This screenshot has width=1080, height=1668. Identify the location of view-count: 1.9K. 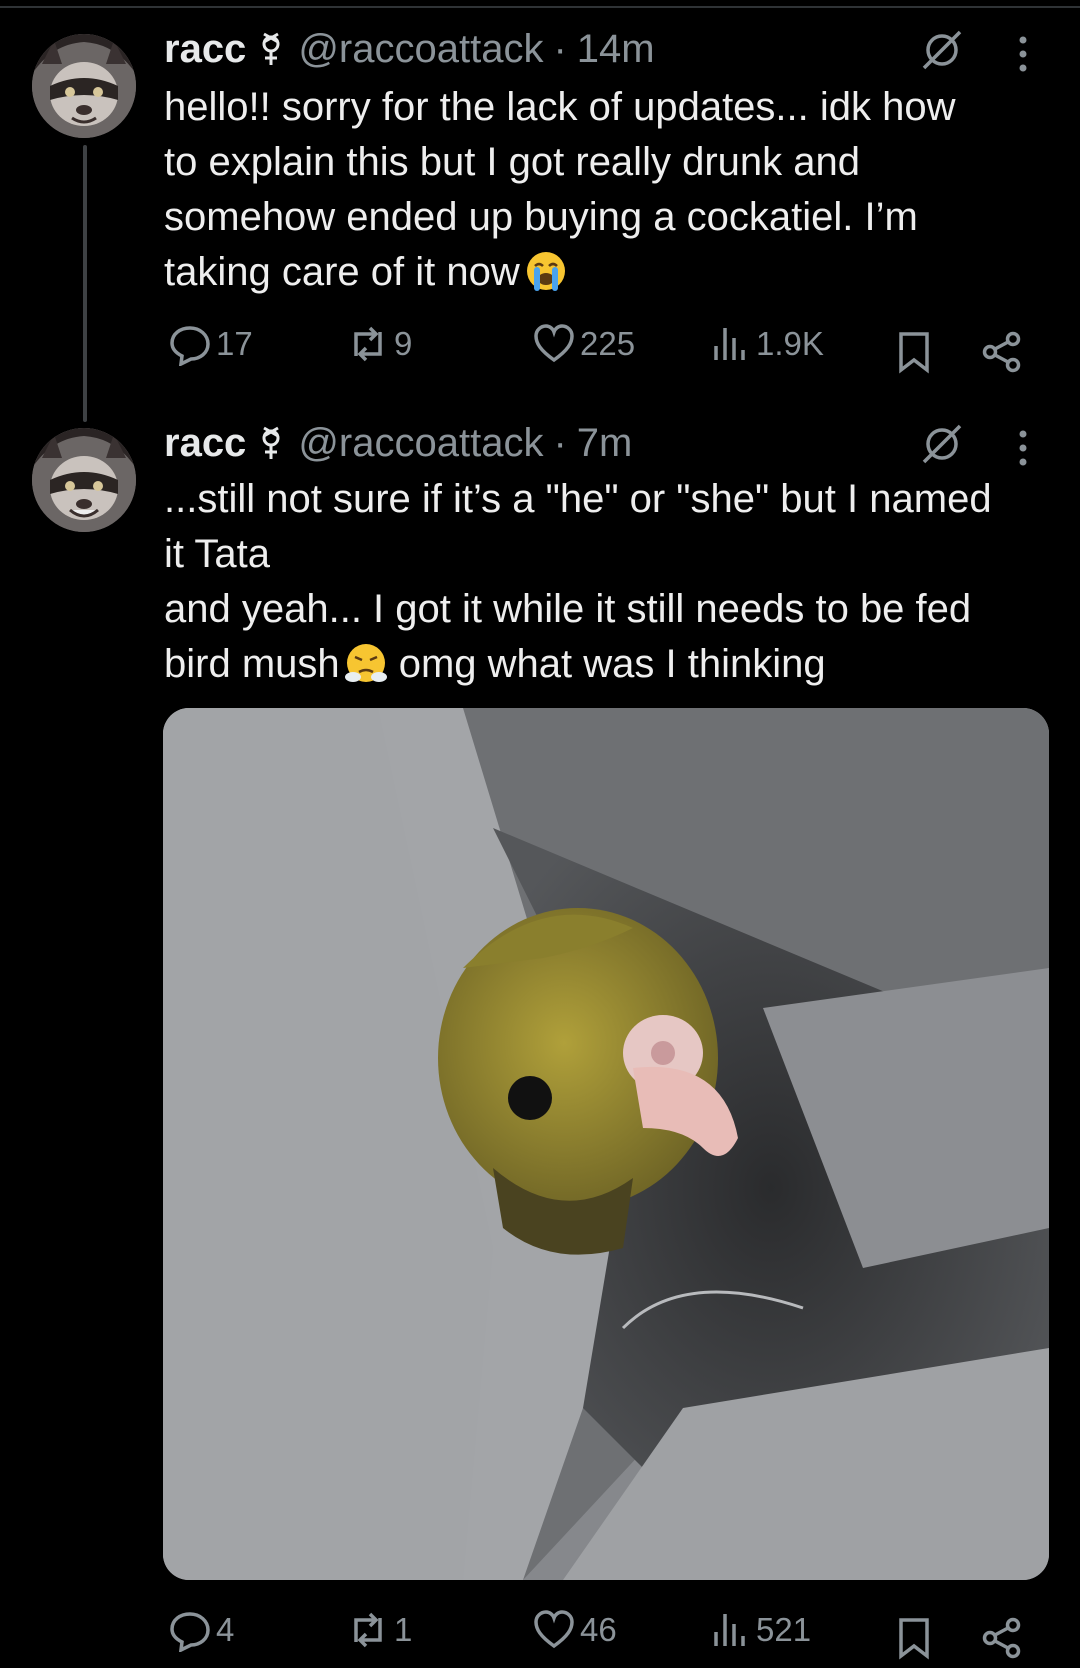
(790, 343).